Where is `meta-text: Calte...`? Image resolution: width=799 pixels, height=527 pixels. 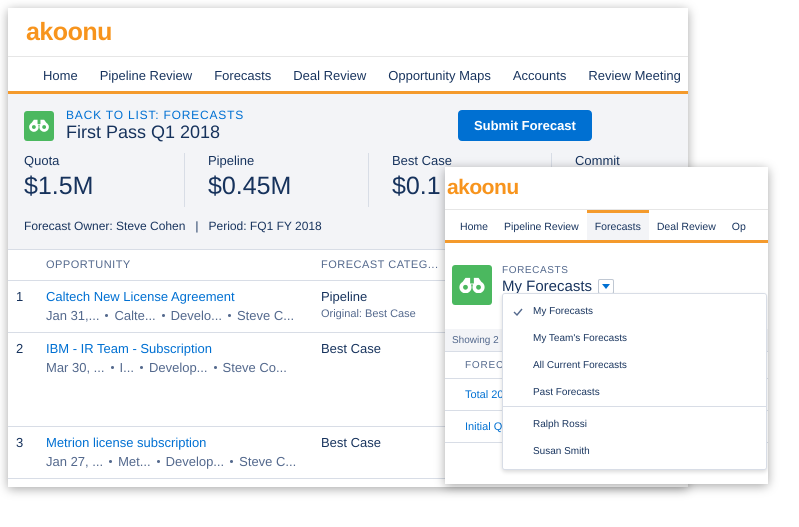 meta-text: Calte... is located at coordinates (135, 315).